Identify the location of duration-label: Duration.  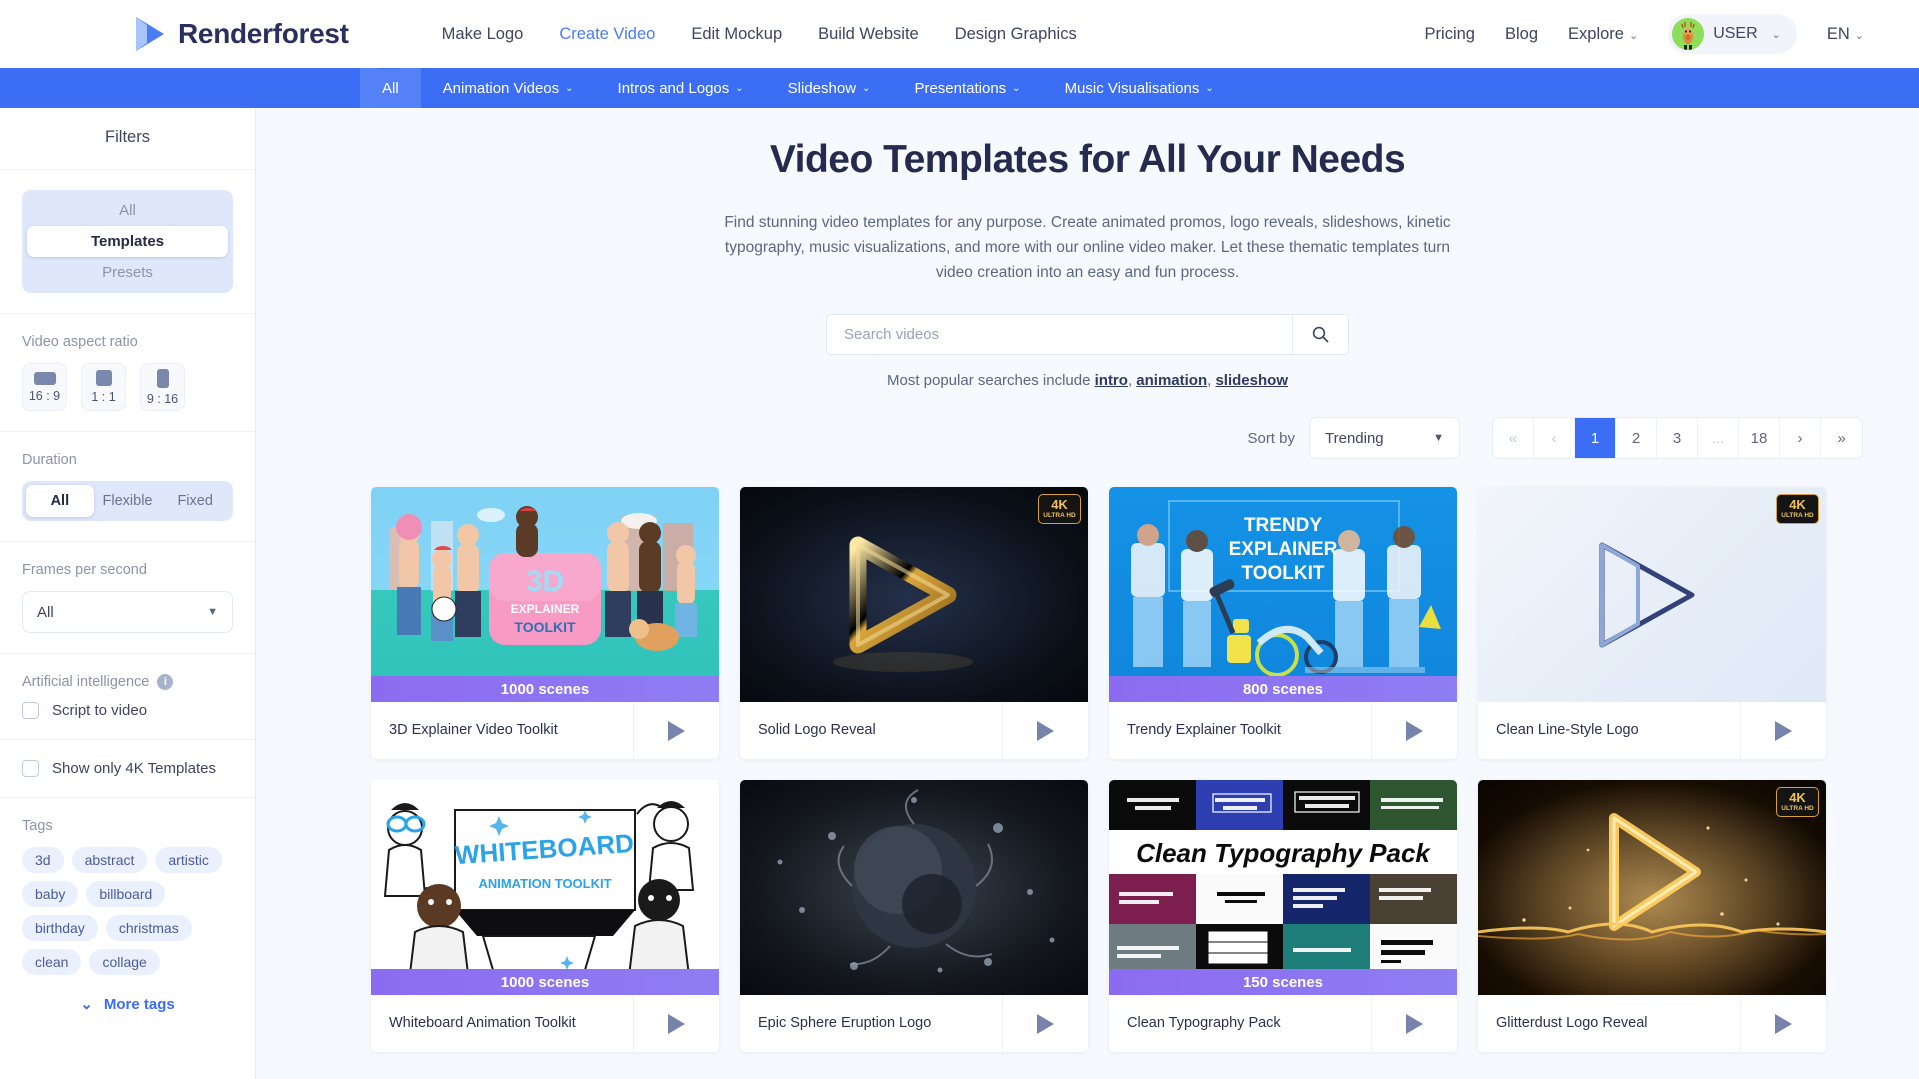
(49, 460).